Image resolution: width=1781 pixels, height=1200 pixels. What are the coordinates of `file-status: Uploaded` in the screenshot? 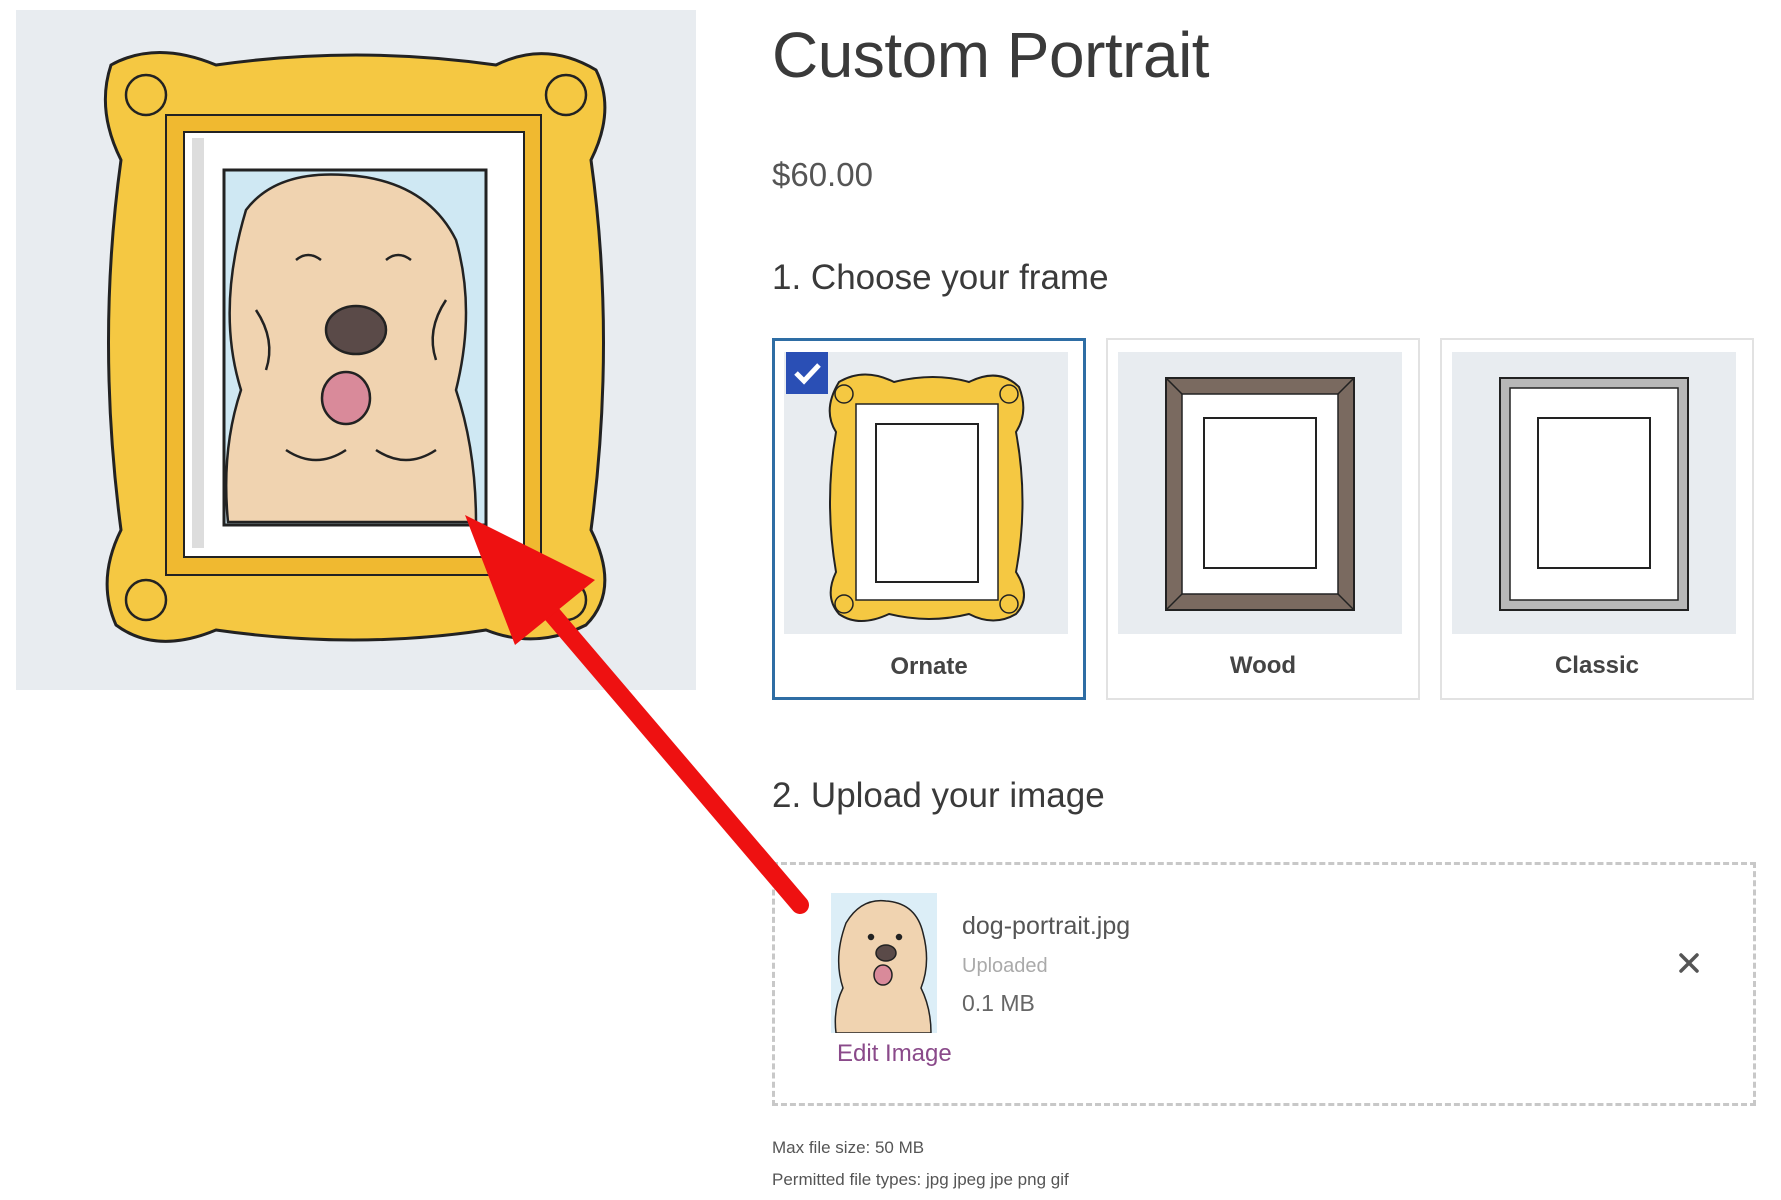 It's located at (1005, 966).